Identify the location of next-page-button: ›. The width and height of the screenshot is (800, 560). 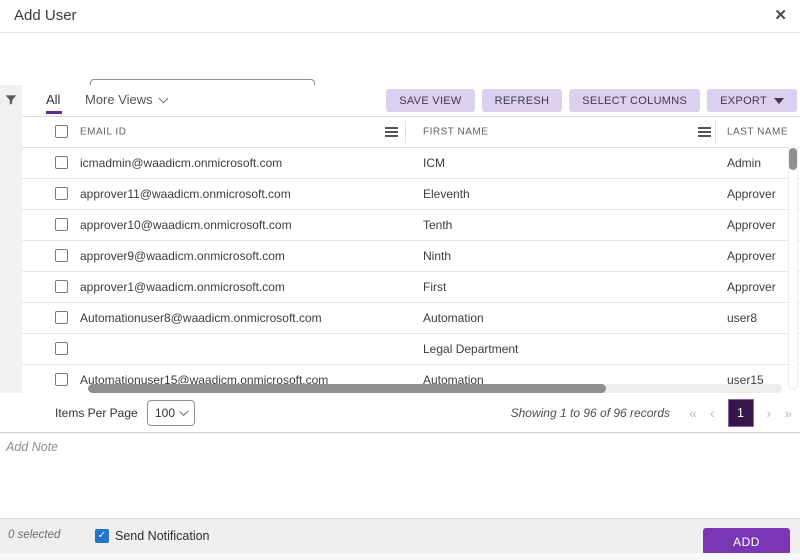
(769, 413).